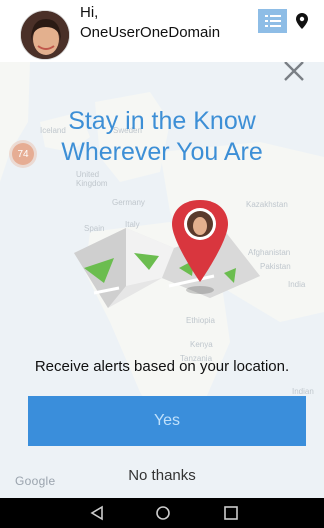  What do you see at coordinates (162, 137) in the screenshot?
I see `dialog-title: Stay in the Know Wherever You Are` at bounding box center [162, 137].